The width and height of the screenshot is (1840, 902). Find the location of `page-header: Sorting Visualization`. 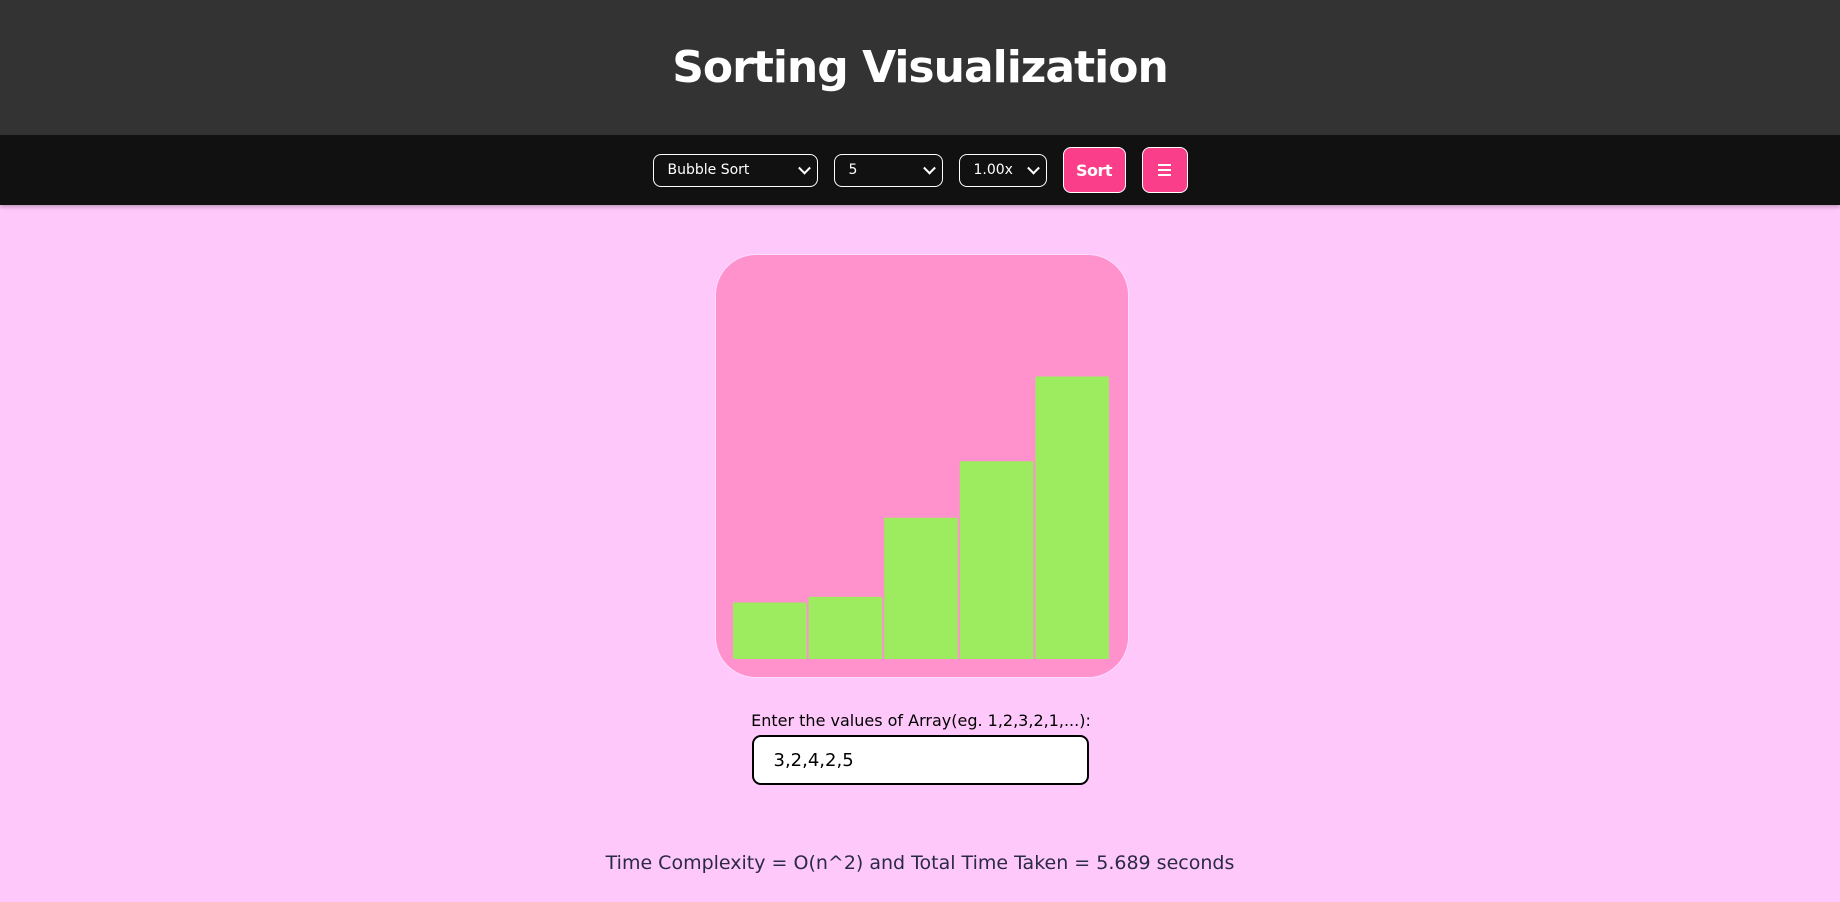

page-header: Sorting Visualization is located at coordinates (920, 67).